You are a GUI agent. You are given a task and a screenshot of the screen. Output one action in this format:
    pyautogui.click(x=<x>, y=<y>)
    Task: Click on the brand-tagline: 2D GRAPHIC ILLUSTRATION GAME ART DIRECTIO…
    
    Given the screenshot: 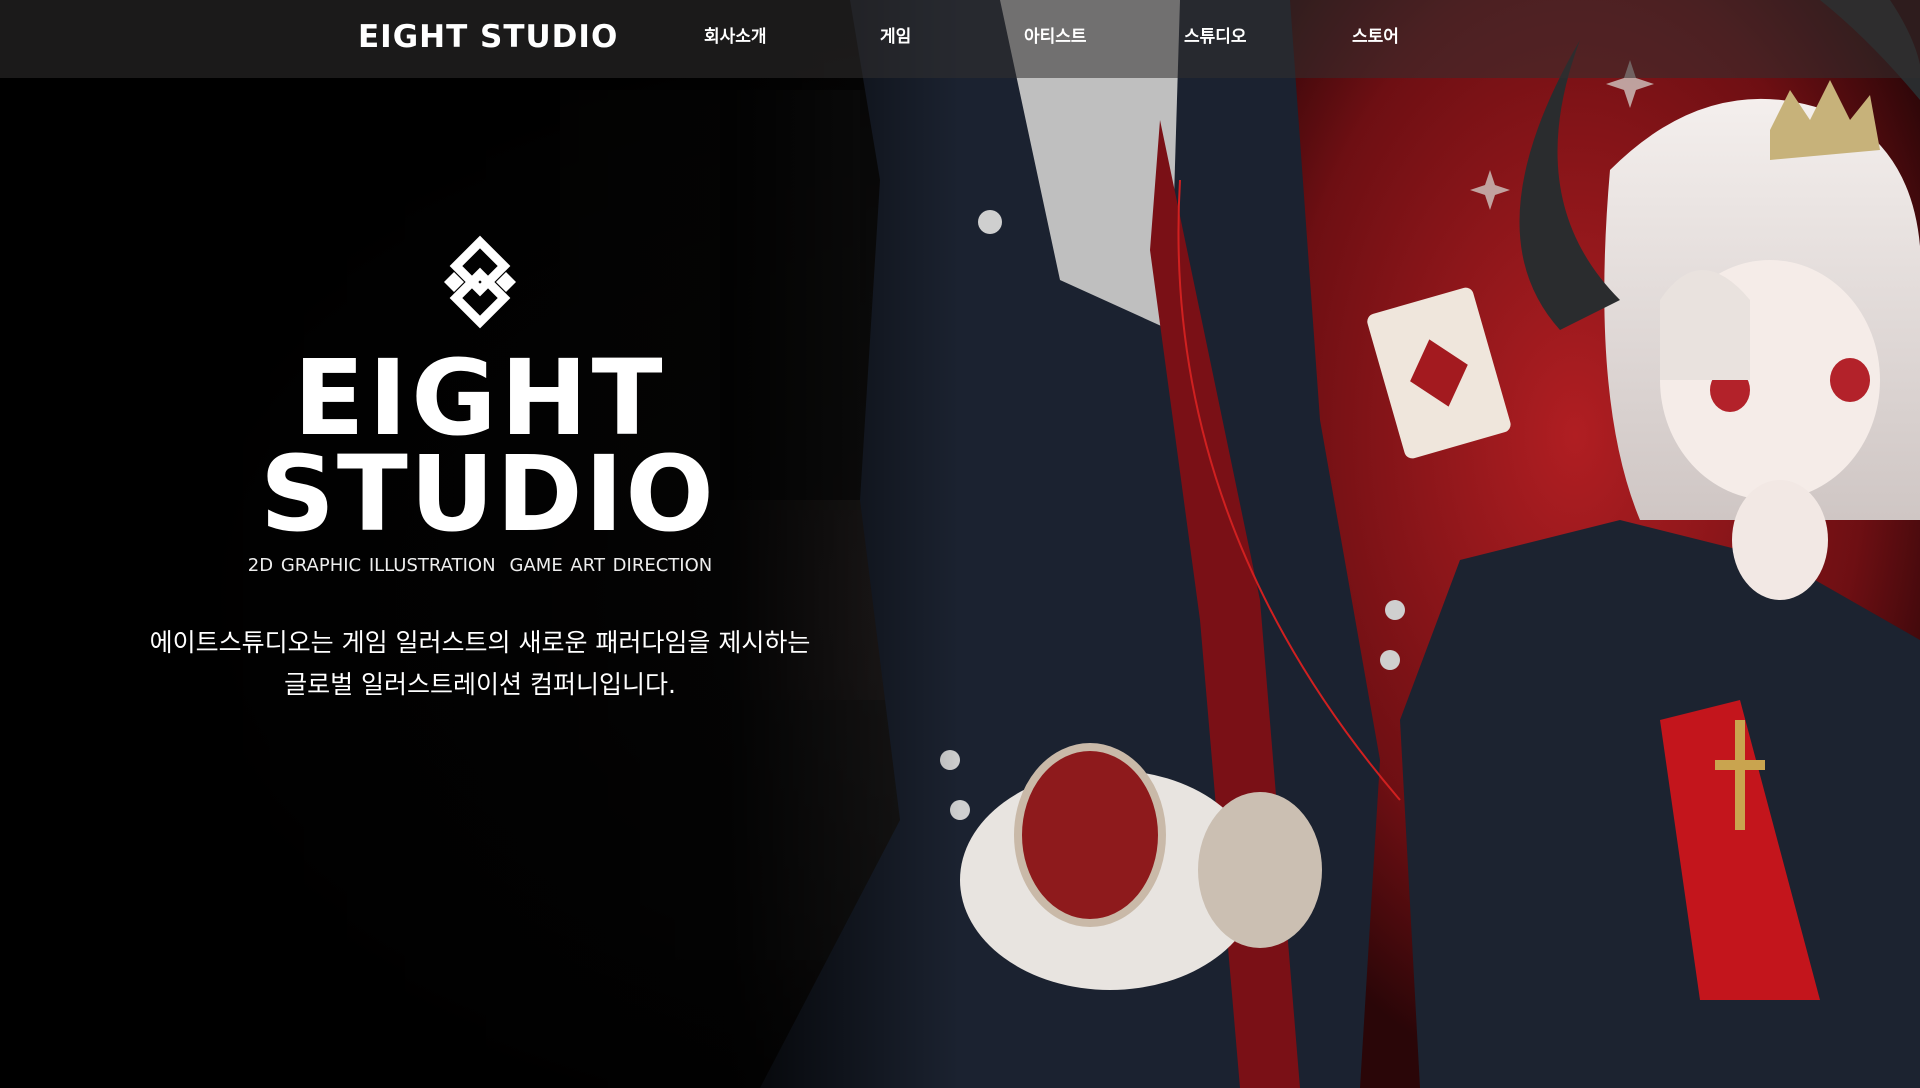 What is the action you would take?
    pyautogui.click(x=480, y=566)
    